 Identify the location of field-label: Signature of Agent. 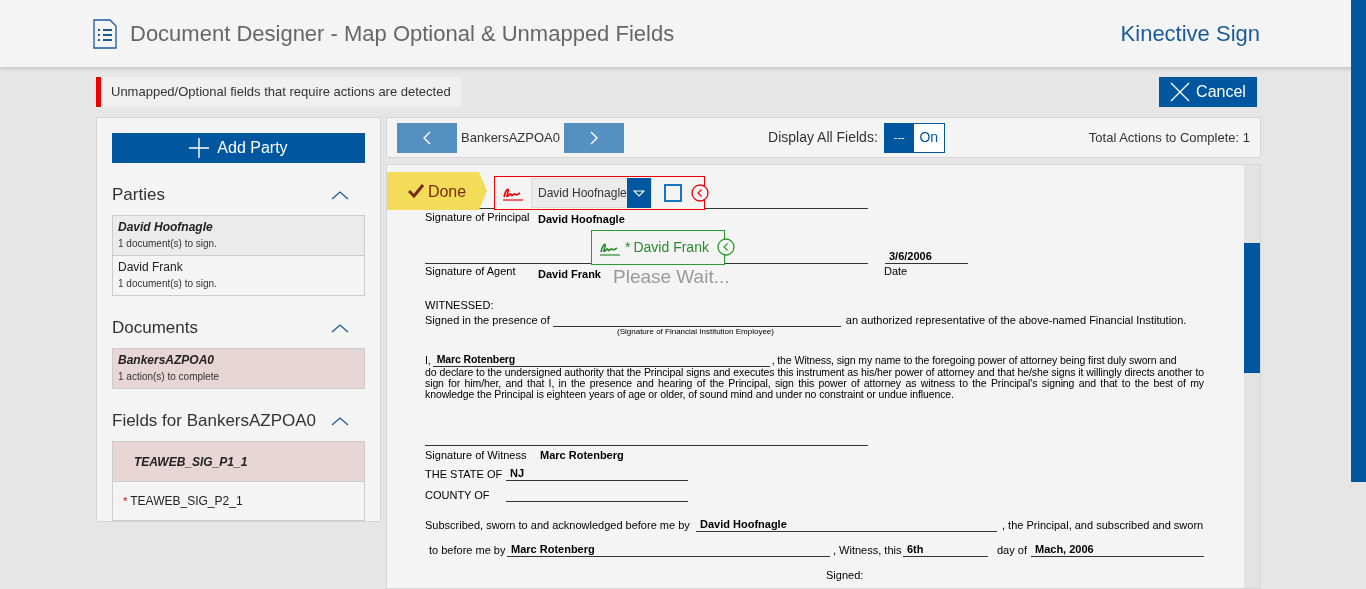
(471, 272).